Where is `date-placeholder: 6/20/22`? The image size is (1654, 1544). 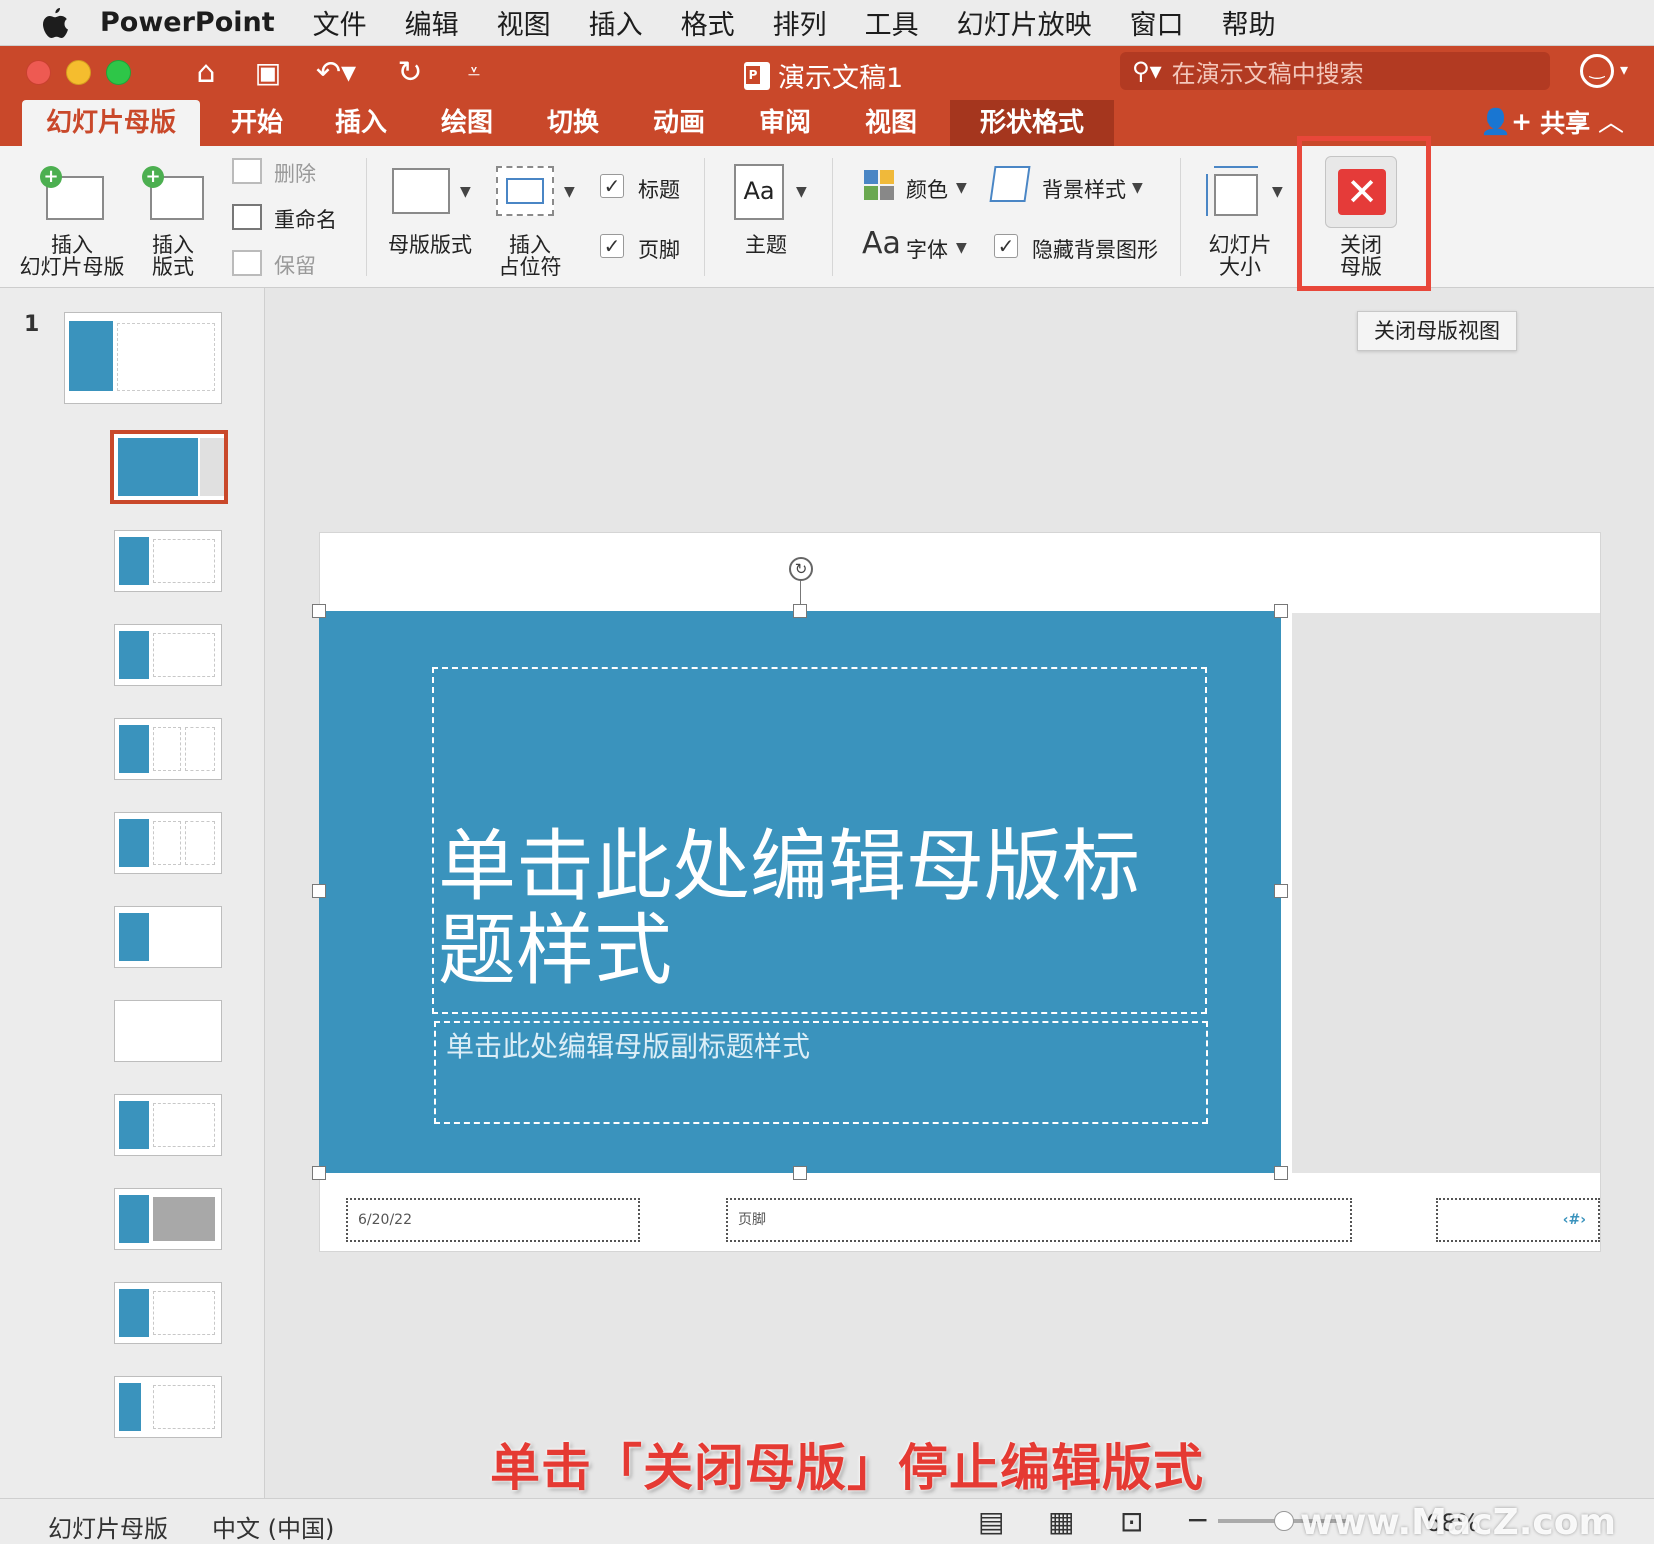
date-placeholder: 6/20/22 is located at coordinates (493, 1220).